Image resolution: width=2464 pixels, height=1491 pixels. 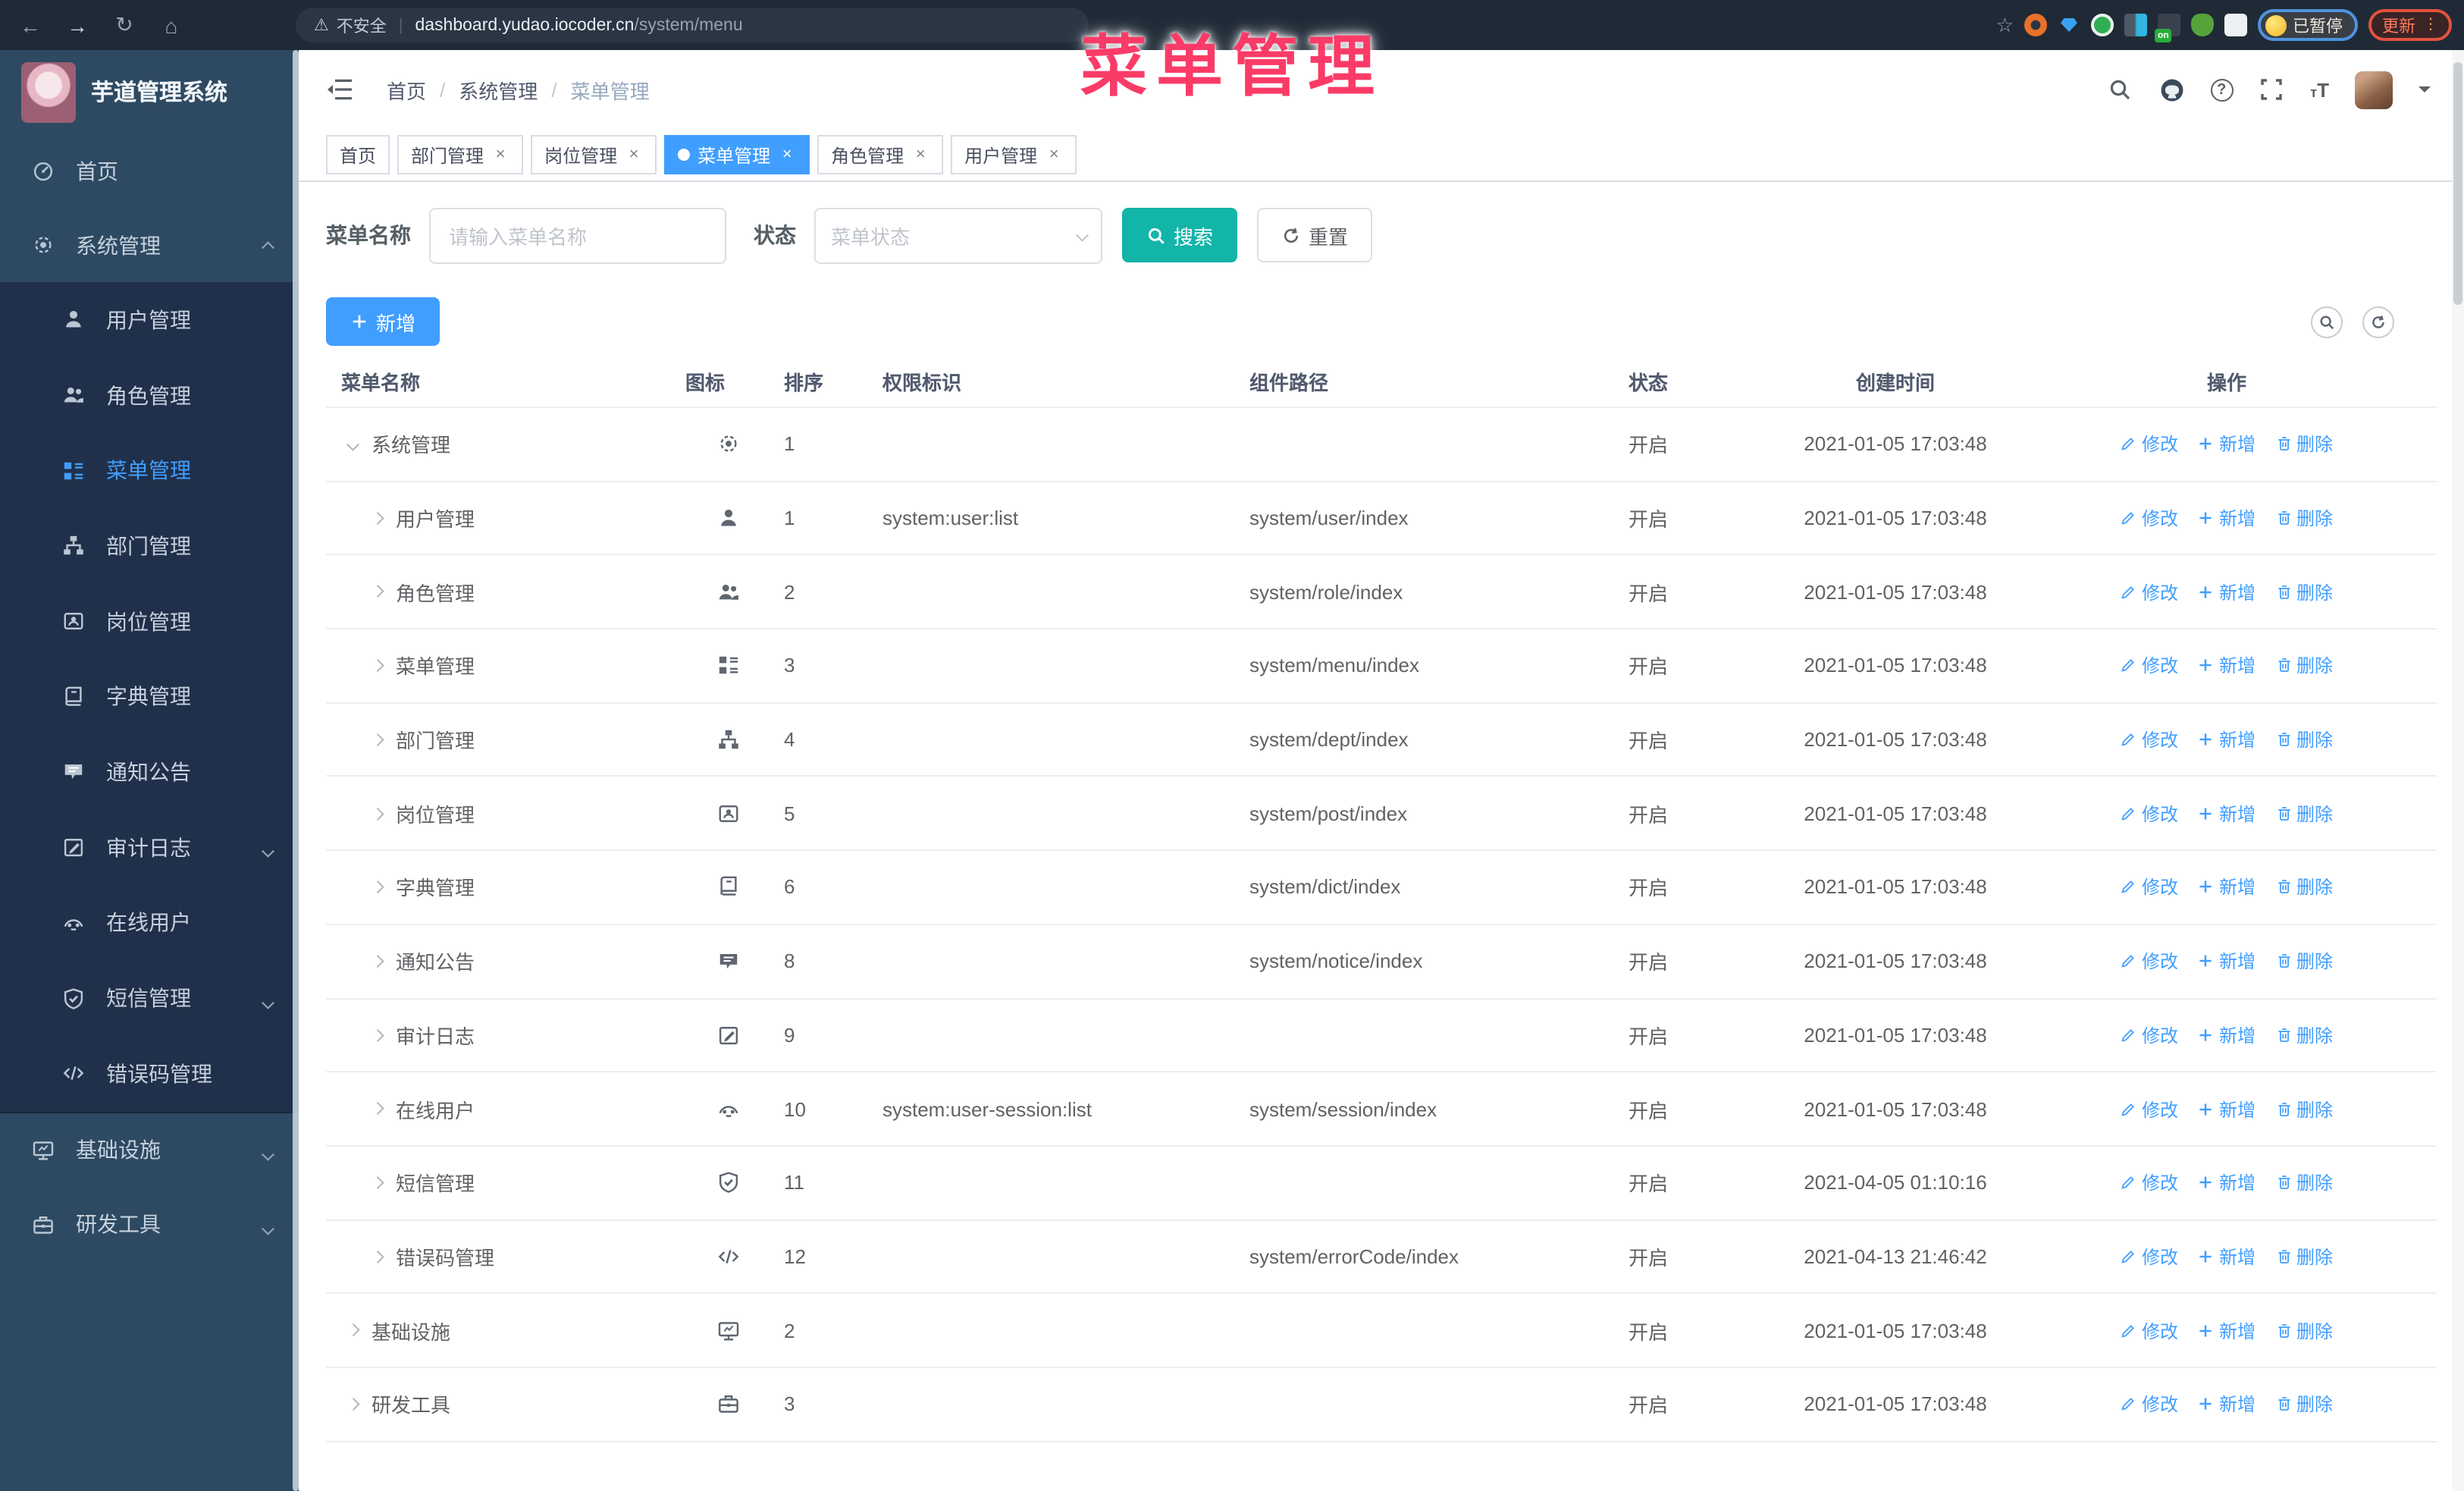 What do you see at coordinates (150, 1150) in the screenshot?
I see `sidebar-item-基础设施: 基础设施` at bounding box center [150, 1150].